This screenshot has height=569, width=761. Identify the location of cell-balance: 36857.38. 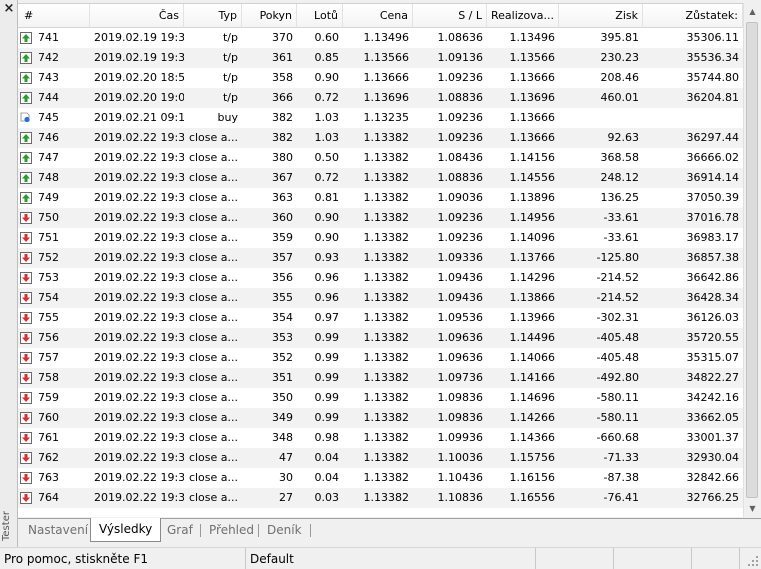
(713, 257).